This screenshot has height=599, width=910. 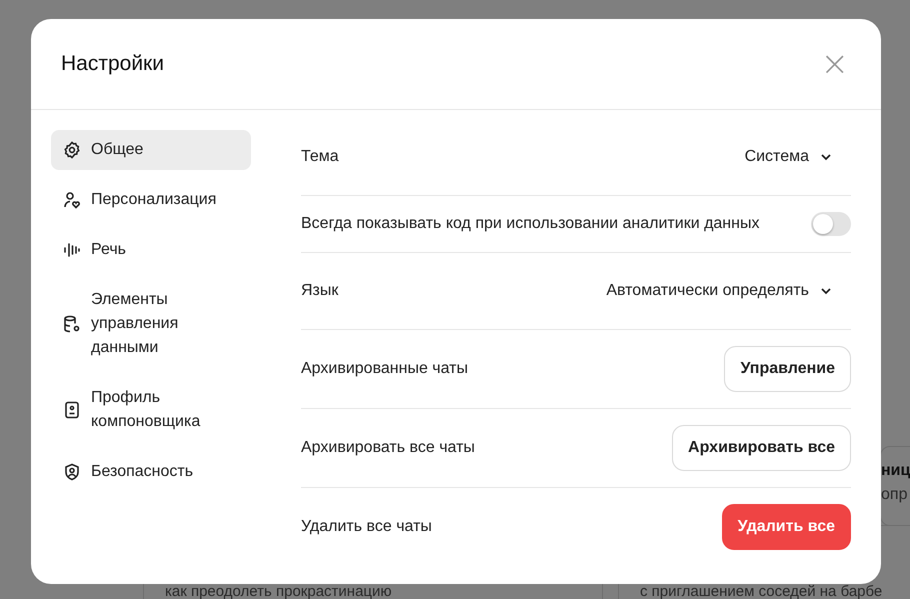 I want to click on card-text: с приглашением соседей на барбе, so click(x=762, y=591).